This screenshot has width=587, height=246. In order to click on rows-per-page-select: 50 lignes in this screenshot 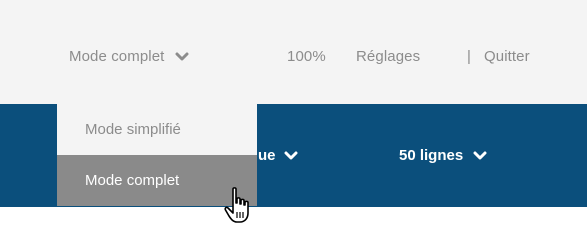, I will do `click(443, 156)`.